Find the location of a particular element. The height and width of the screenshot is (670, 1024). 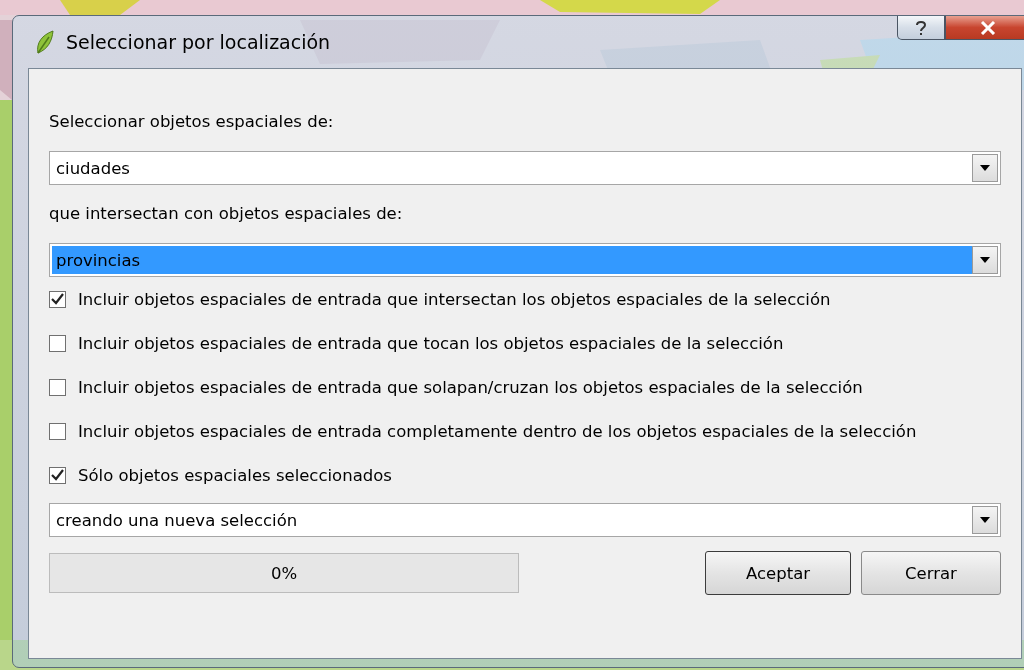

accept-button: Aceptar is located at coordinates (778, 573).